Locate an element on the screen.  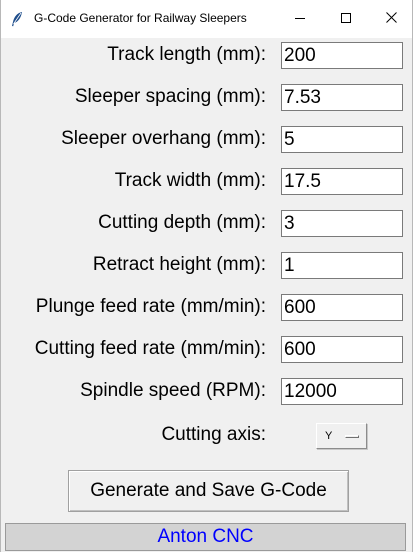
retract-height-input is located at coordinates (342, 265).